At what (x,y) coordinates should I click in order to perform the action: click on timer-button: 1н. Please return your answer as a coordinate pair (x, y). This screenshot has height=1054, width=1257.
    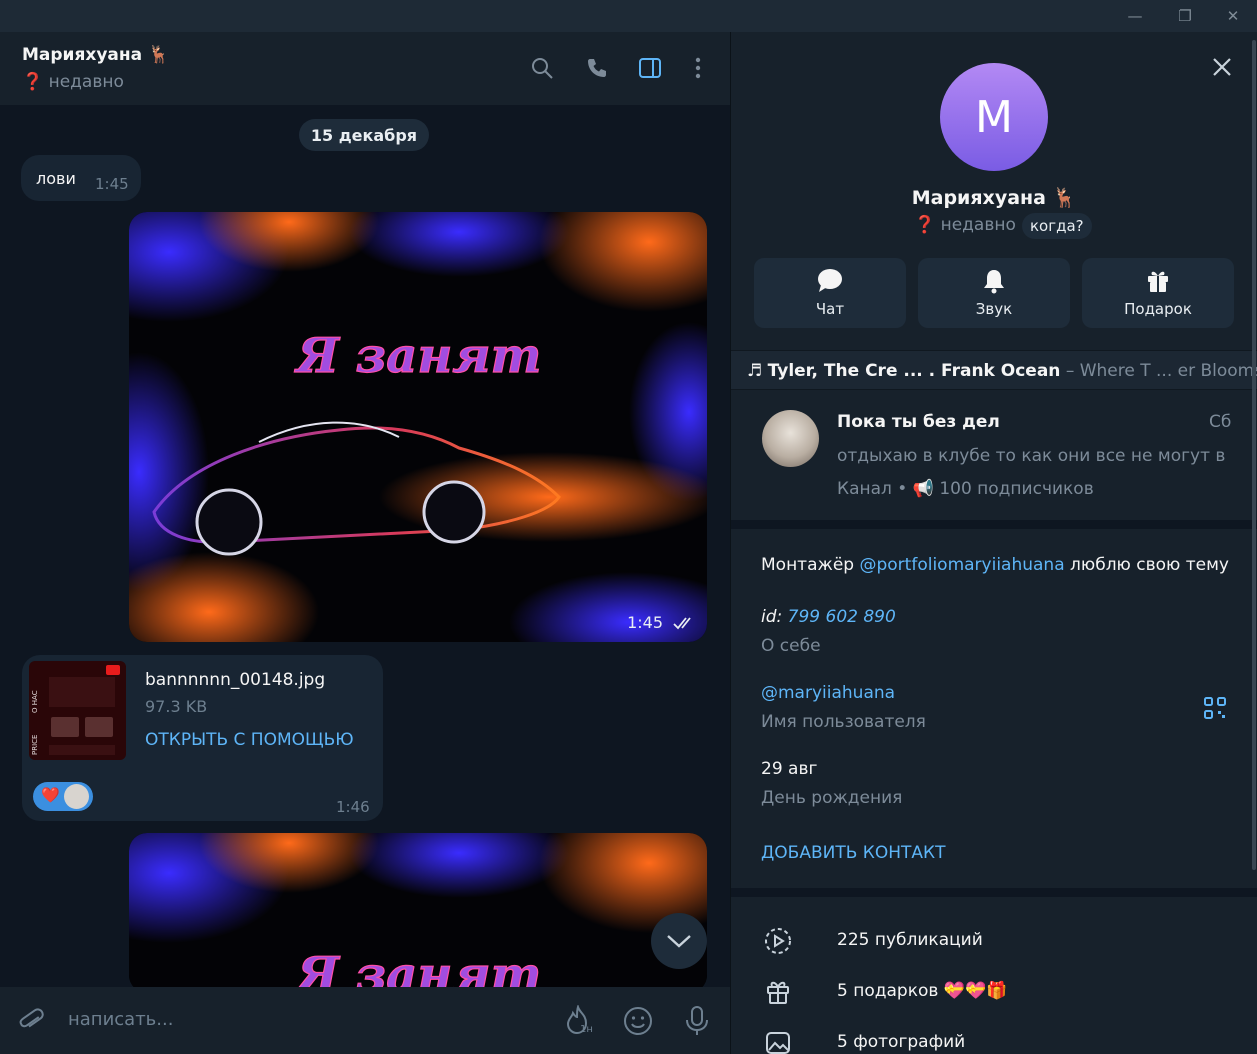
    Looking at the image, I should click on (579, 1021).